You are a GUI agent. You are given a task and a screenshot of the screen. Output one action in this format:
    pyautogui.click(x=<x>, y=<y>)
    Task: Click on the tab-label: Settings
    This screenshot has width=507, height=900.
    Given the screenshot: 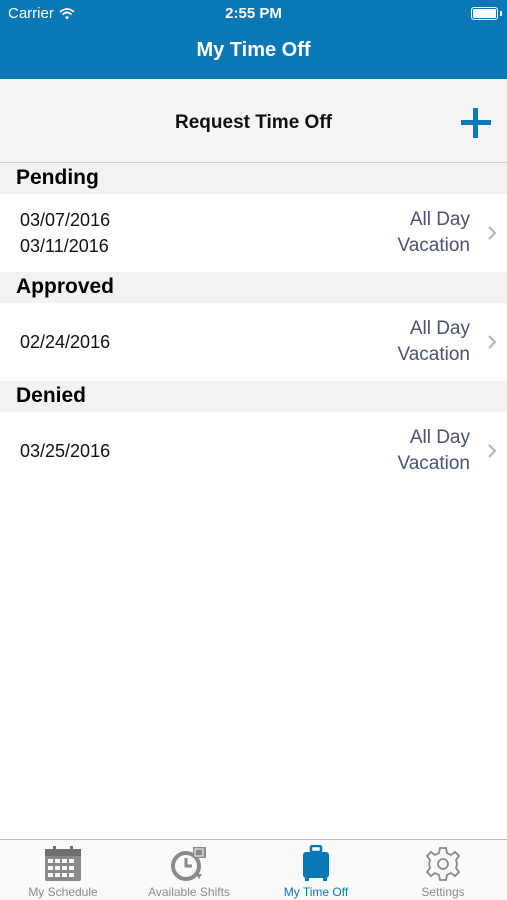 What is the action you would take?
    pyautogui.click(x=443, y=892)
    